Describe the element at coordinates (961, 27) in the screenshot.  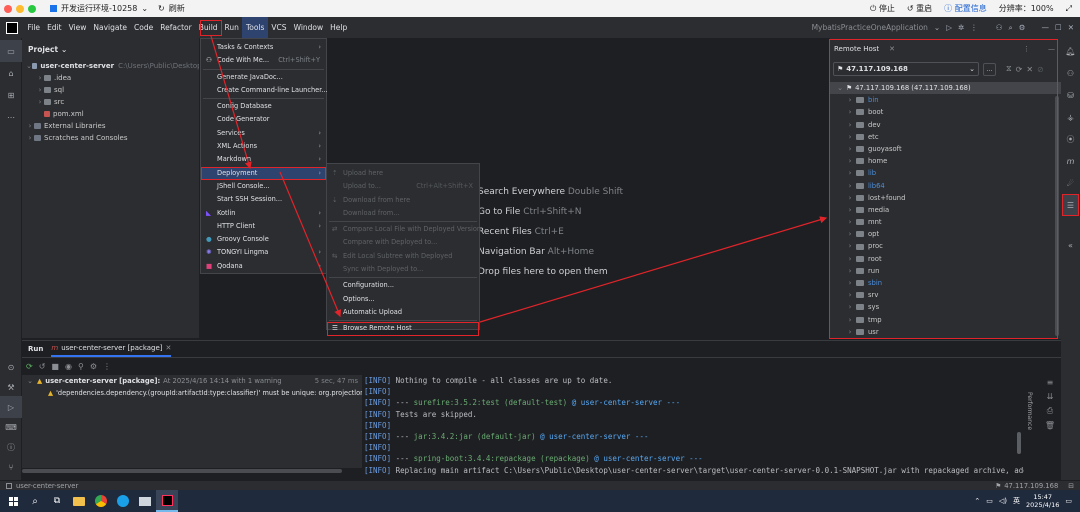
I see `debug-icon: ✲` at that location.